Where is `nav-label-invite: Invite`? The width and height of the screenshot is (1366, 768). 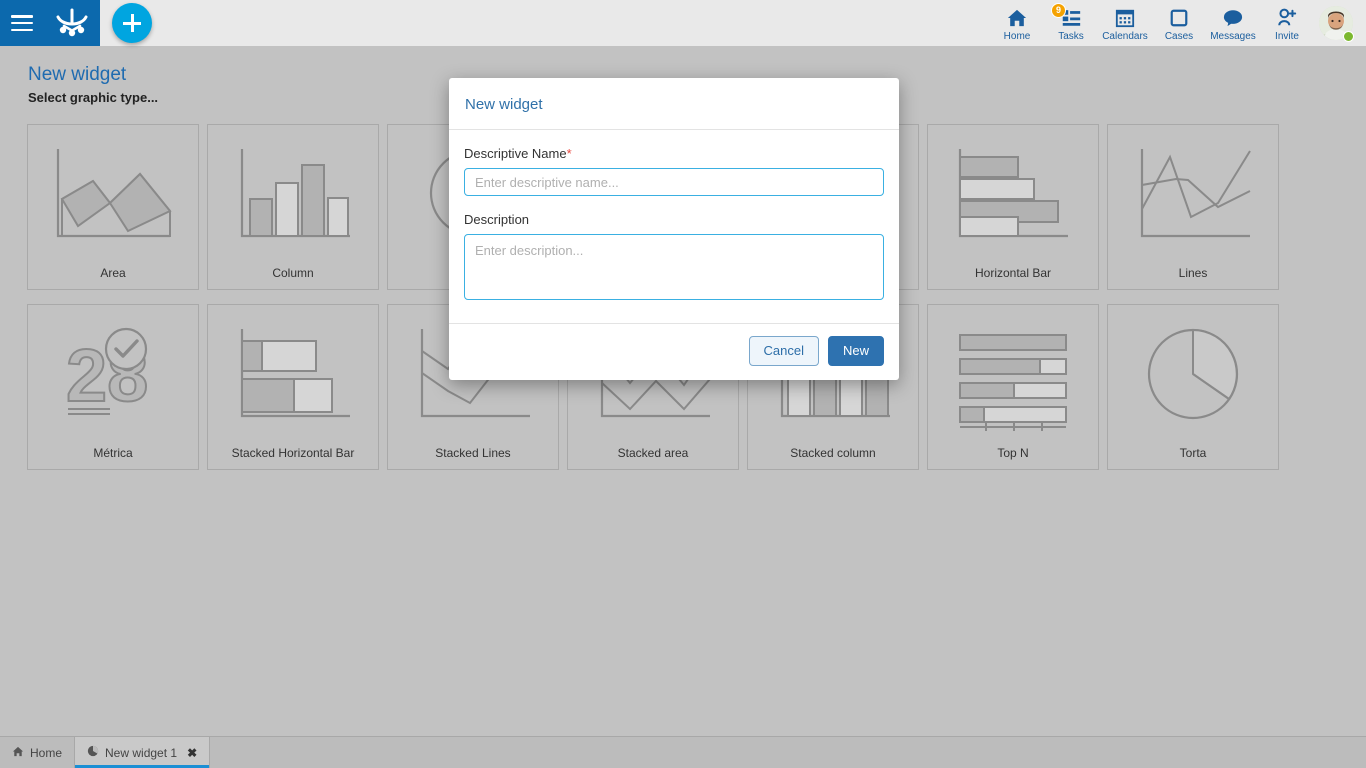 nav-label-invite: Invite is located at coordinates (1287, 36).